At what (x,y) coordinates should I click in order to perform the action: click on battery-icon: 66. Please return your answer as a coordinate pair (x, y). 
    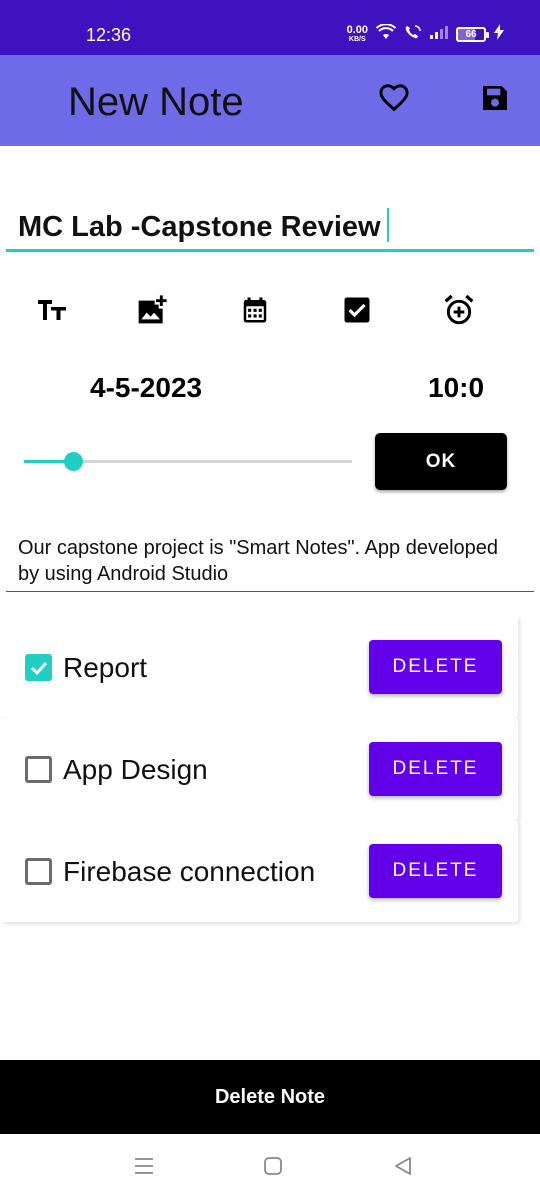
    Looking at the image, I should click on (472, 34).